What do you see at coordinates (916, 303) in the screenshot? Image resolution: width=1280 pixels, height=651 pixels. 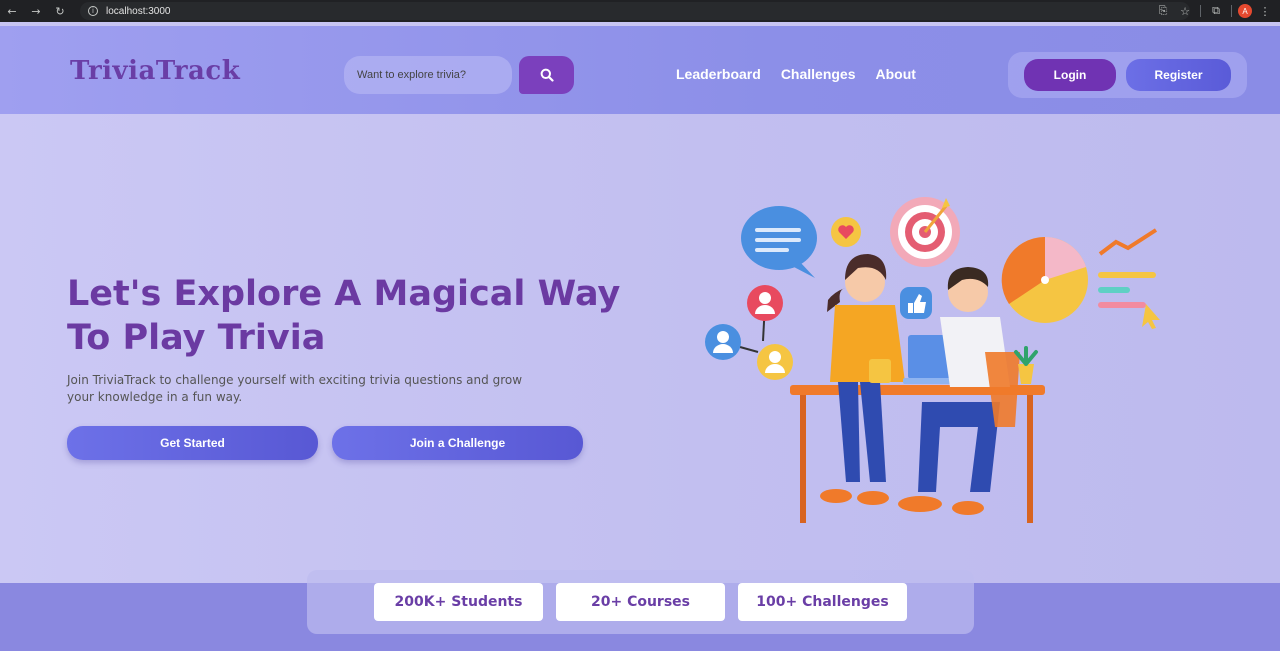 I see `thumbs-up-icon` at bounding box center [916, 303].